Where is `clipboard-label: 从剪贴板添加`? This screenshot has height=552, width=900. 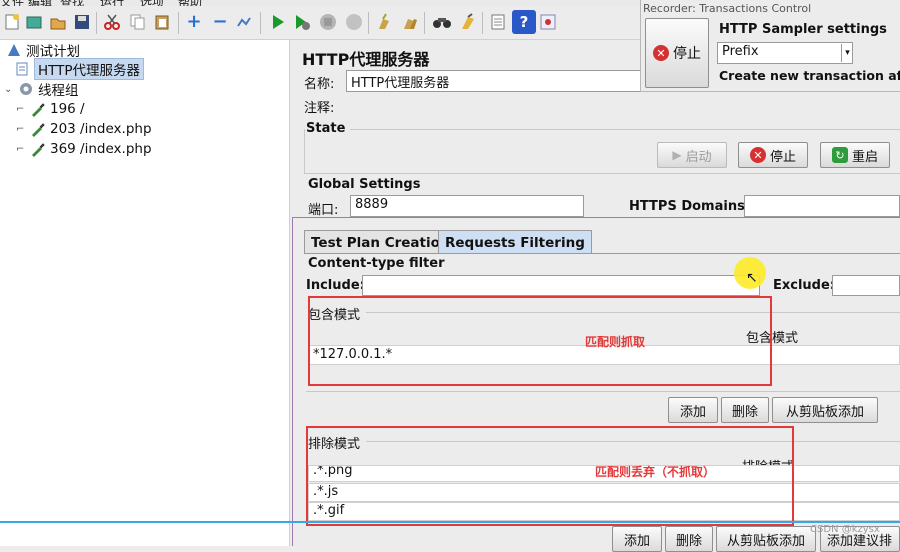
clipboard-label: 从剪贴板添加 is located at coordinates (824, 412).